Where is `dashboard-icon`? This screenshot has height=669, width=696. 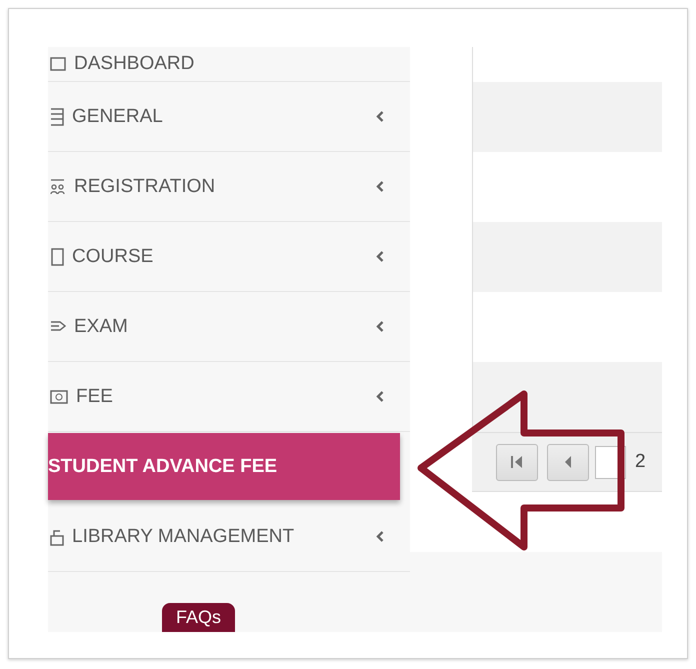
dashboard-icon is located at coordinates (58, 64).